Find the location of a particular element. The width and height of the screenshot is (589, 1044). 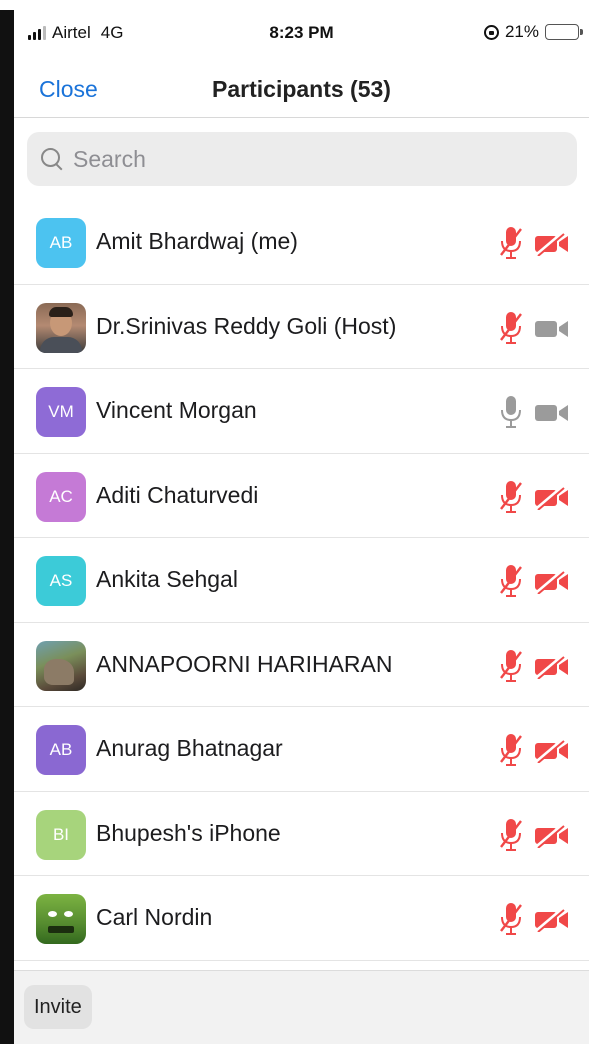

search-bar is located at coordinates (302, 159).